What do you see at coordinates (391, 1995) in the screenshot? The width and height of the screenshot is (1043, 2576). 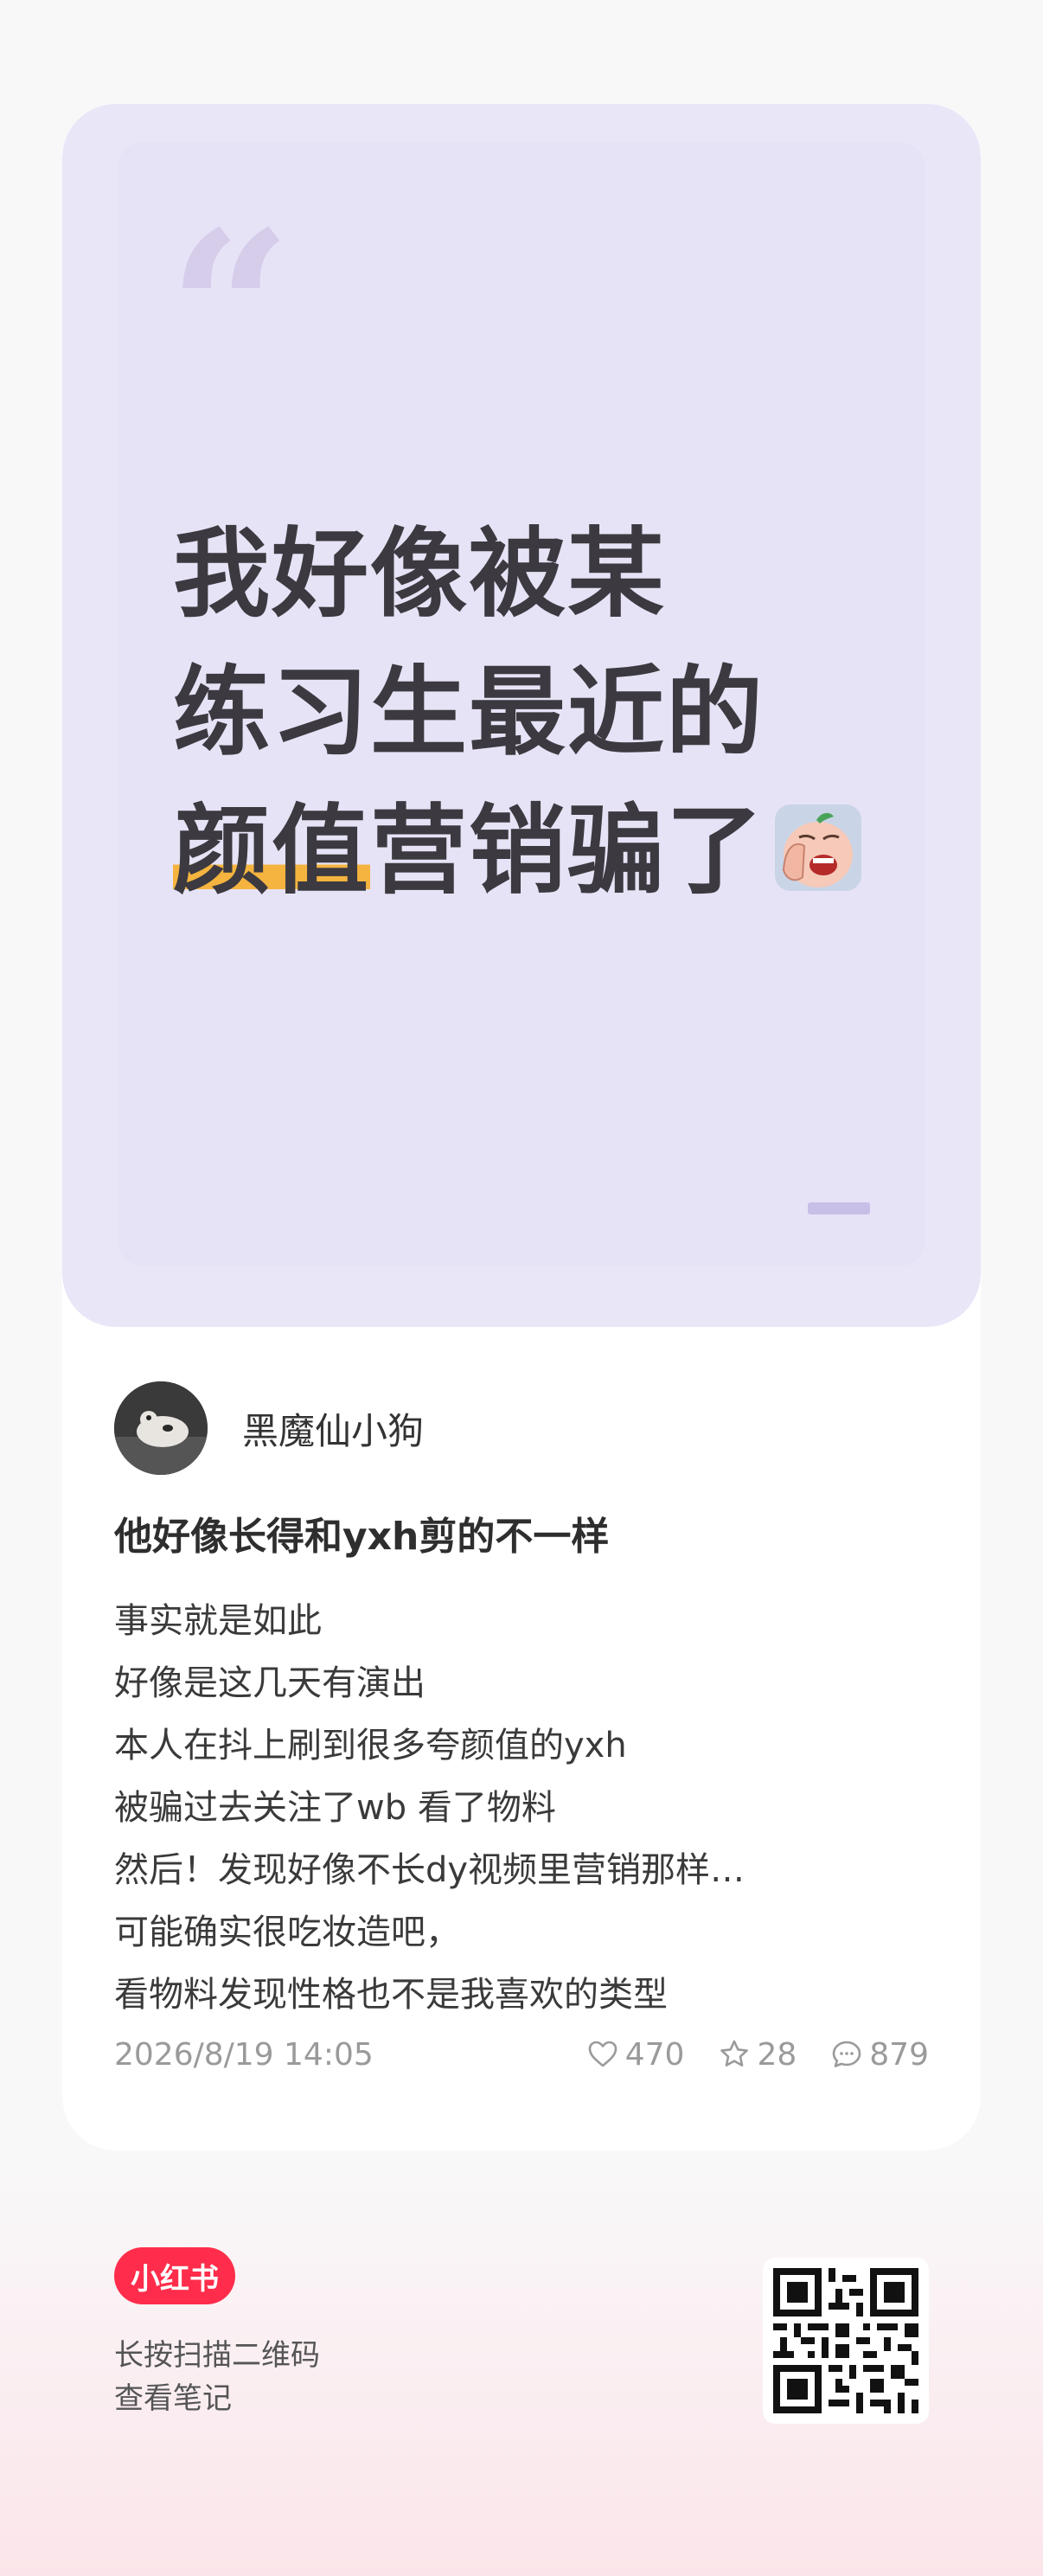 I see `post-line: 看物料发现性格也不是我喜欢的类型` at bounding box center [391, 1995].